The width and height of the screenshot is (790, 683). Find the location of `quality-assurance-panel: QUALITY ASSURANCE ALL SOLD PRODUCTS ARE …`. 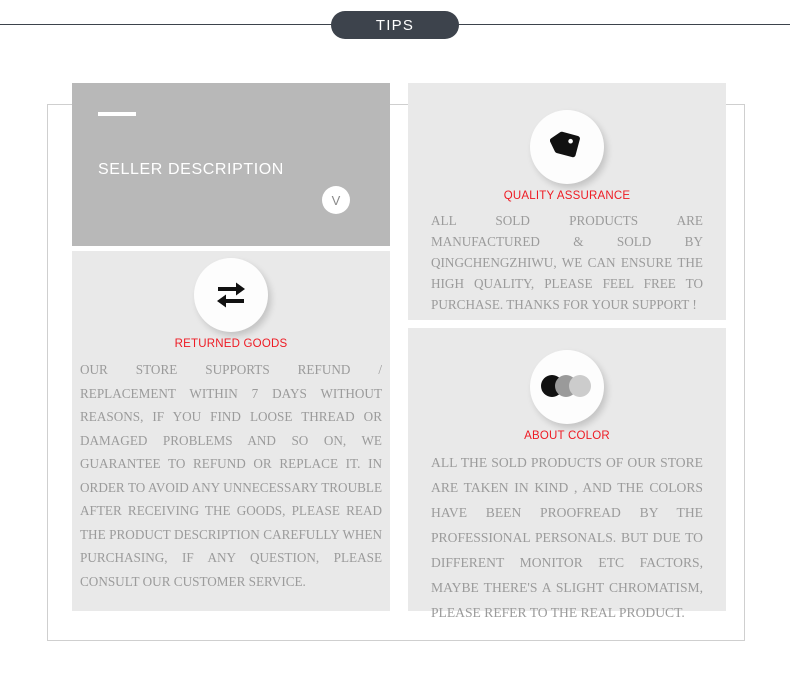

quality-assurance-panel: QUALITY ASSURANCE ALL SOLD PRODUCTS ARE … is located at coordinates (567, 201).